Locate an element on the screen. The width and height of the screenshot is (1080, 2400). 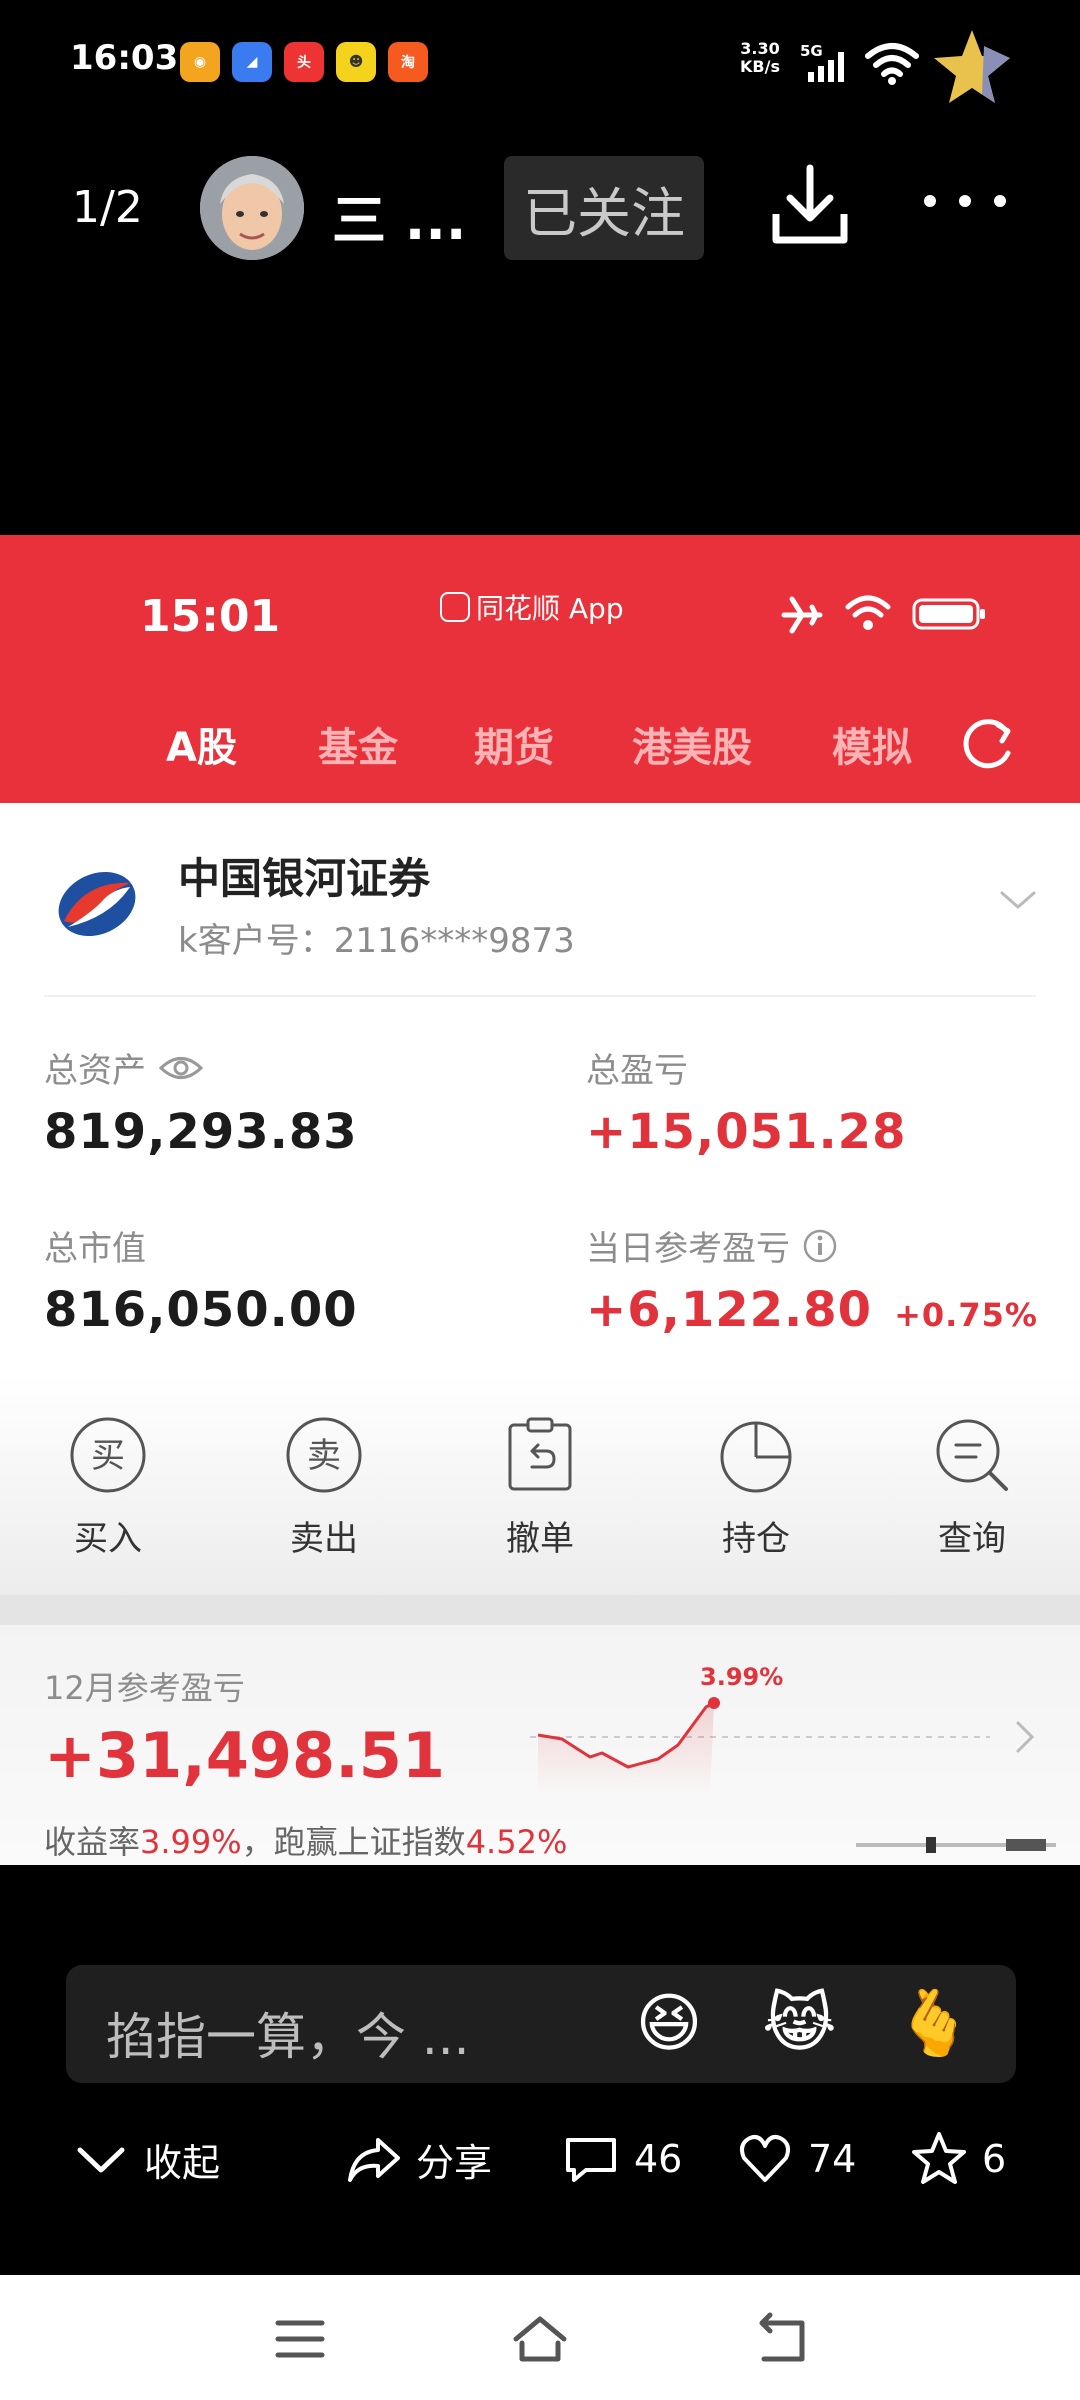
chevron-right-icon is located at coordinates (1026, 1737).